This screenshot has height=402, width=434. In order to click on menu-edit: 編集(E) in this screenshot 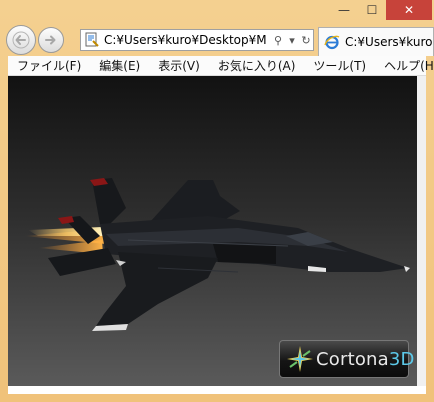, I will do `click(119, 65)`.